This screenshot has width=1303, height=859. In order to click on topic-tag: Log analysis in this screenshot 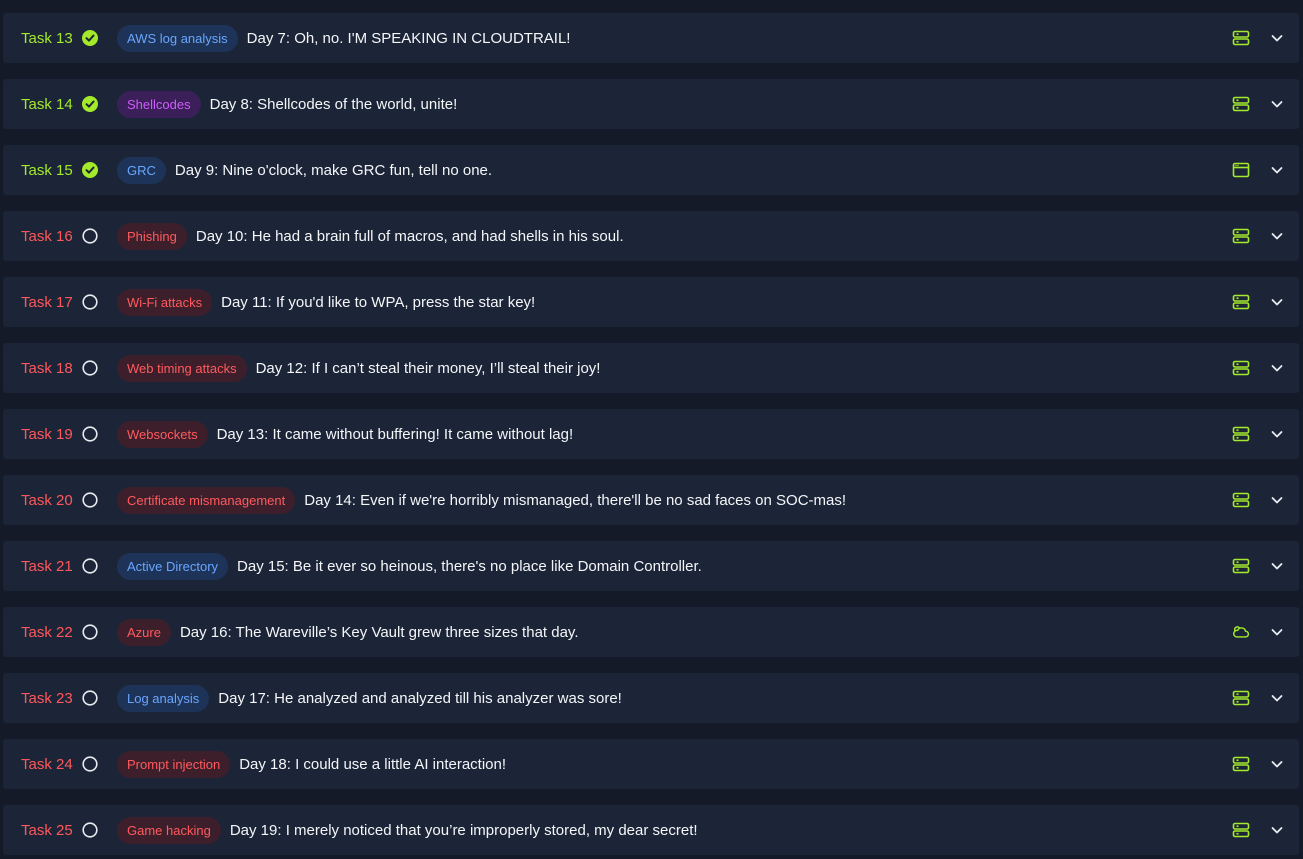, I will do `click(163, 698)`.